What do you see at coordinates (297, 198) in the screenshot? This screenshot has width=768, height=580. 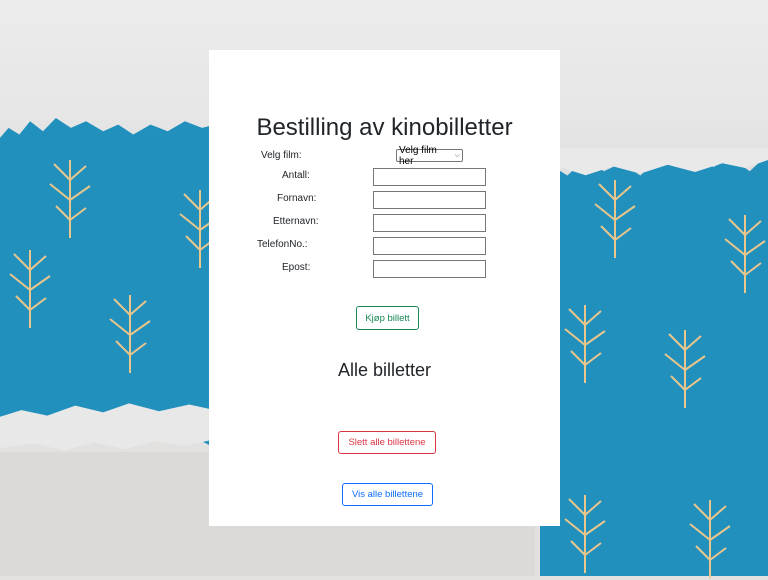 I see `firstname-label: Fornavn:` at bounding box center [297, 198].